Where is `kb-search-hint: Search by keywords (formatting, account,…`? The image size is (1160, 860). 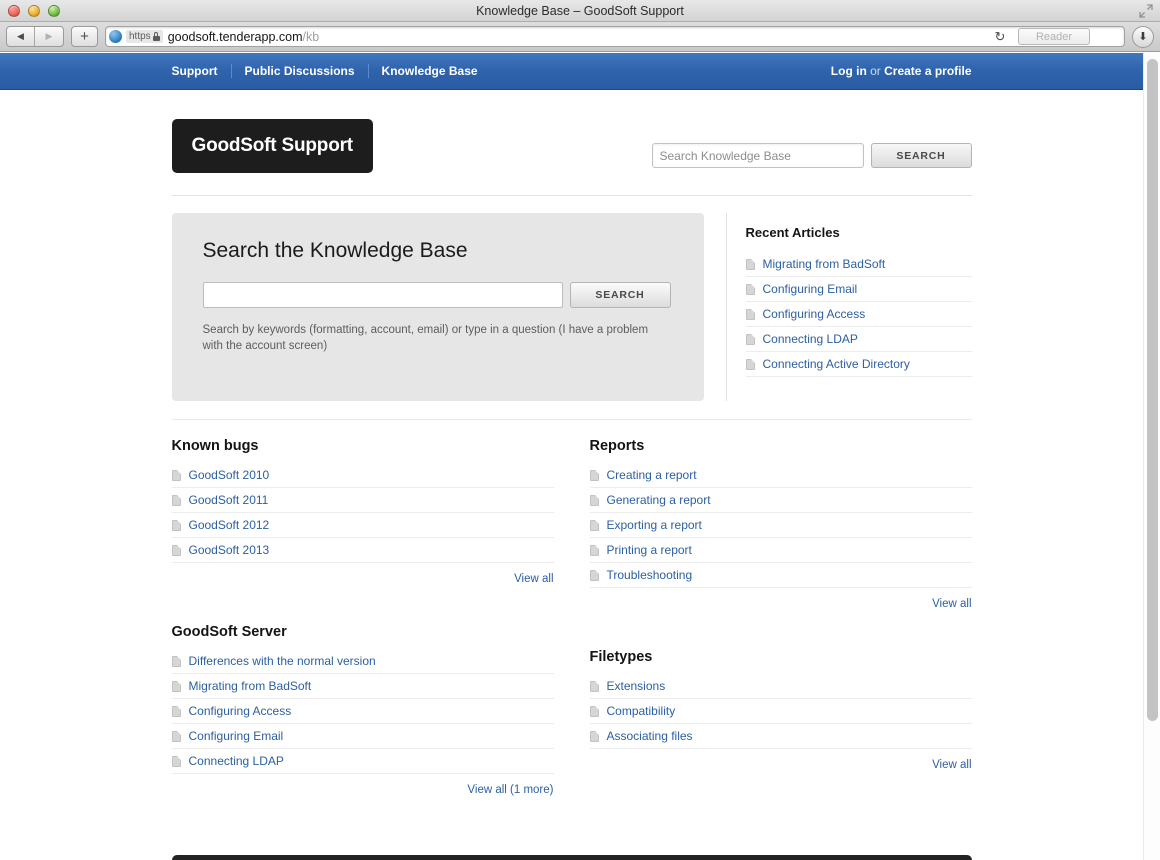 kb-search-hint: Search by keywords (formatting, account,… is located at coordinates (425, 338).